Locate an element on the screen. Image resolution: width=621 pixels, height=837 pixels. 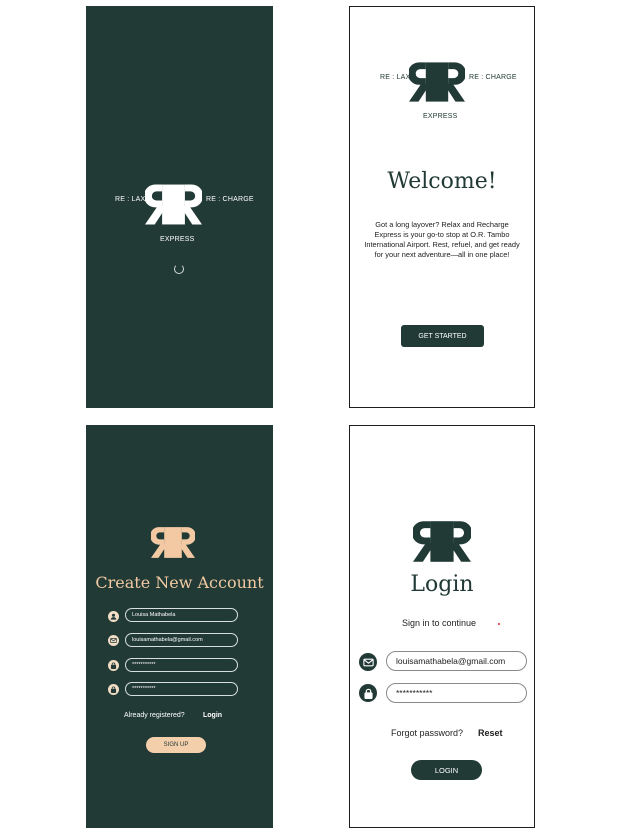
sign-up-button: SIGN UP is located at coordinates (176, 745).